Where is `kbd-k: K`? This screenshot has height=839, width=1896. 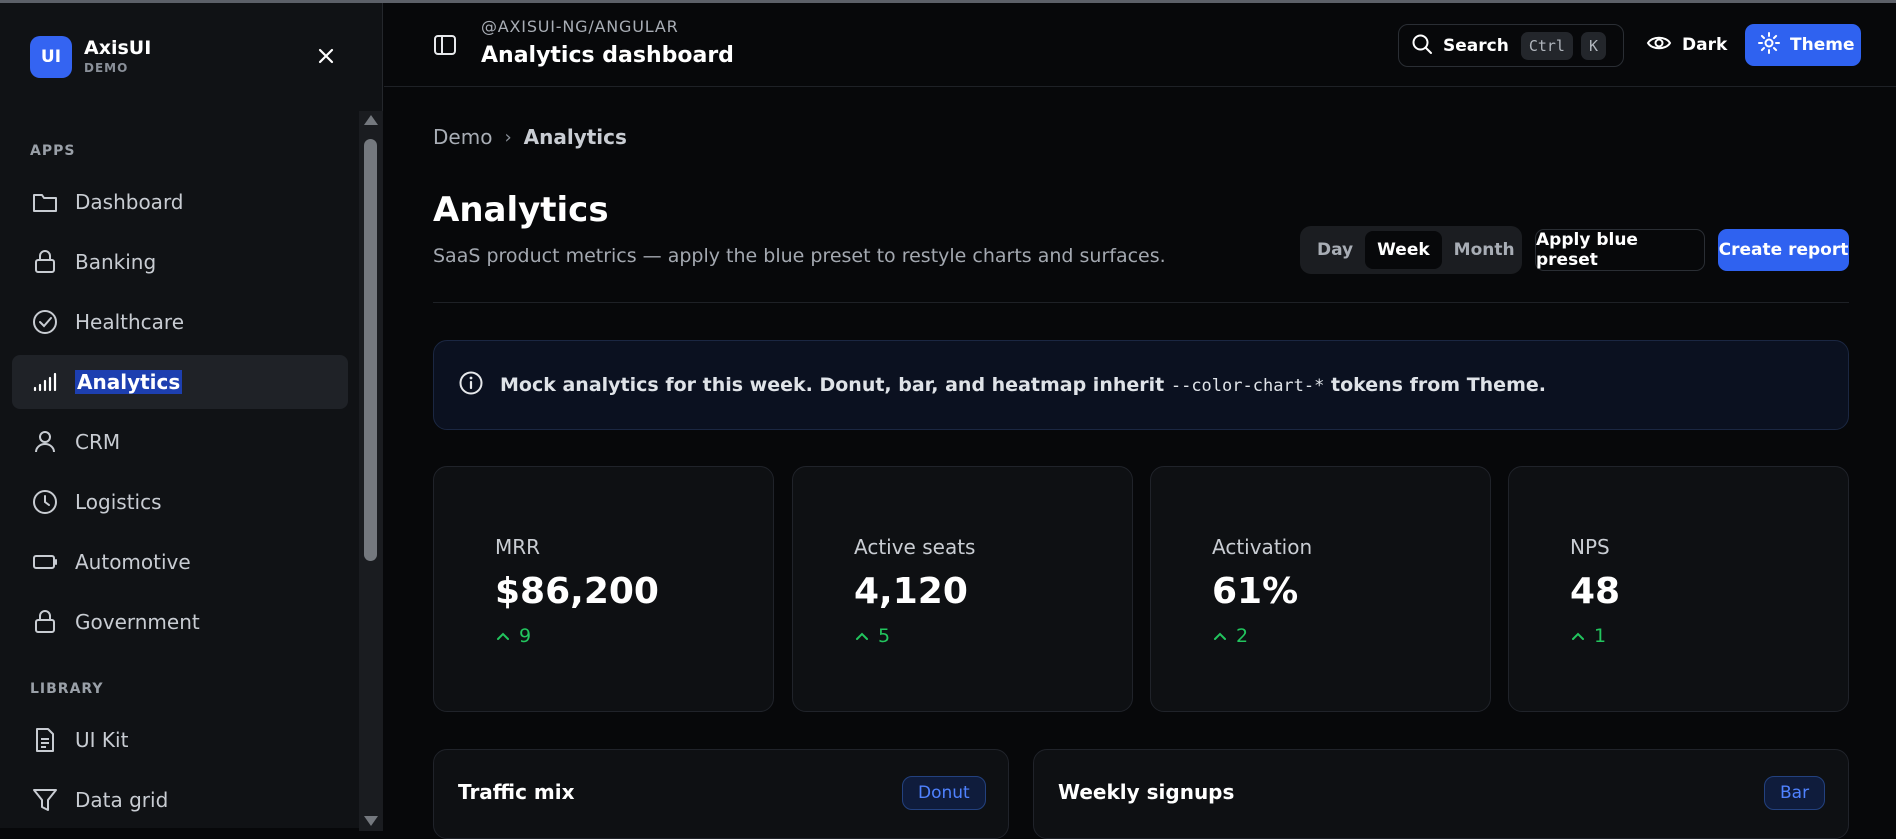
kbd-k: K is located at coordinates (1593, 45).